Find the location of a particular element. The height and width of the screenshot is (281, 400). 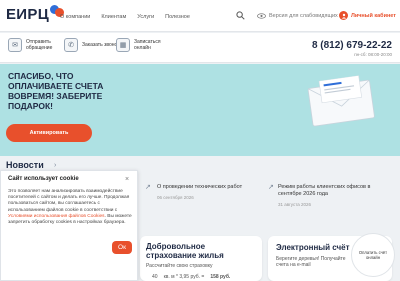

card-text: Рассчитайте свою страховку is located at coordinates (179, 266).